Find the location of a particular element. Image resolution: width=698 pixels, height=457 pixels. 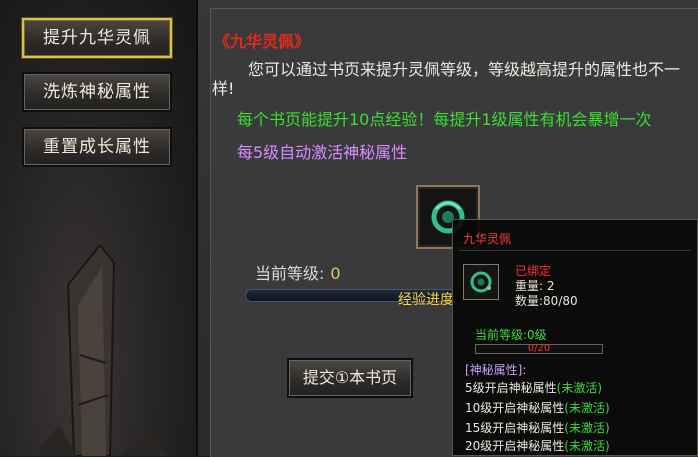

exp-info-text: 每个书页能提升10点经验！每提升1级属性有机会暴增一次 is located at coordinates (444, 119).